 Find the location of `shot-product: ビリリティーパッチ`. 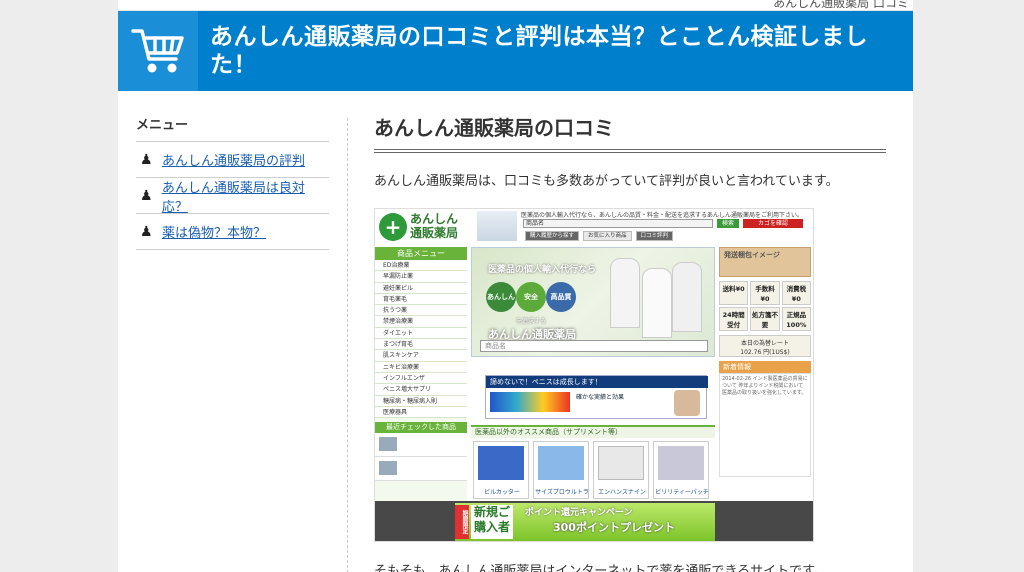

shot-product: ビリリティーパッチ is located at coordinates (681, 470).